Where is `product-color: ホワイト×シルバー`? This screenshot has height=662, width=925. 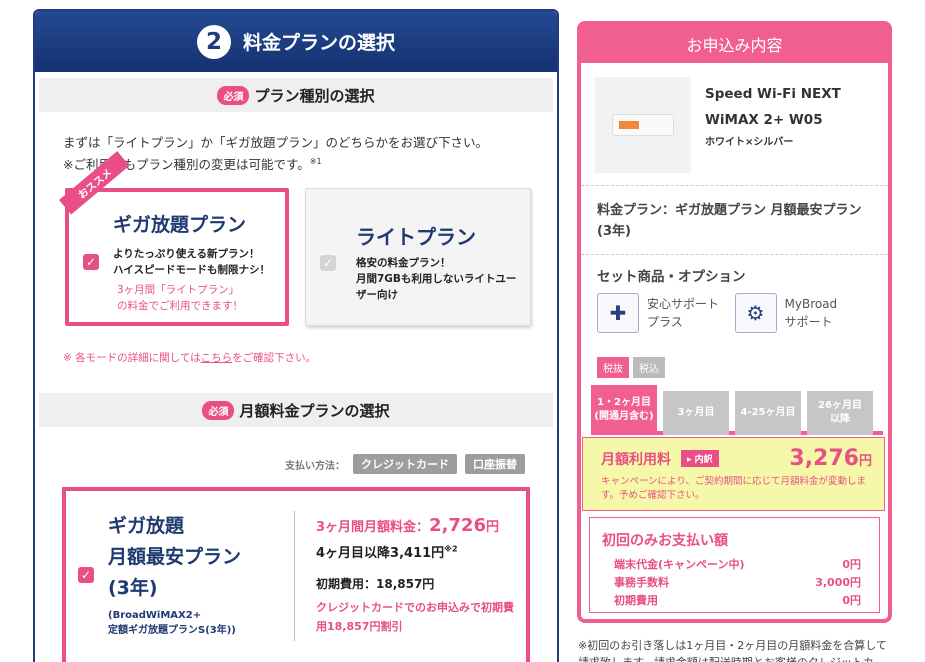 product-color: ホワイト×シルバー is located at coordinates (749, 142).